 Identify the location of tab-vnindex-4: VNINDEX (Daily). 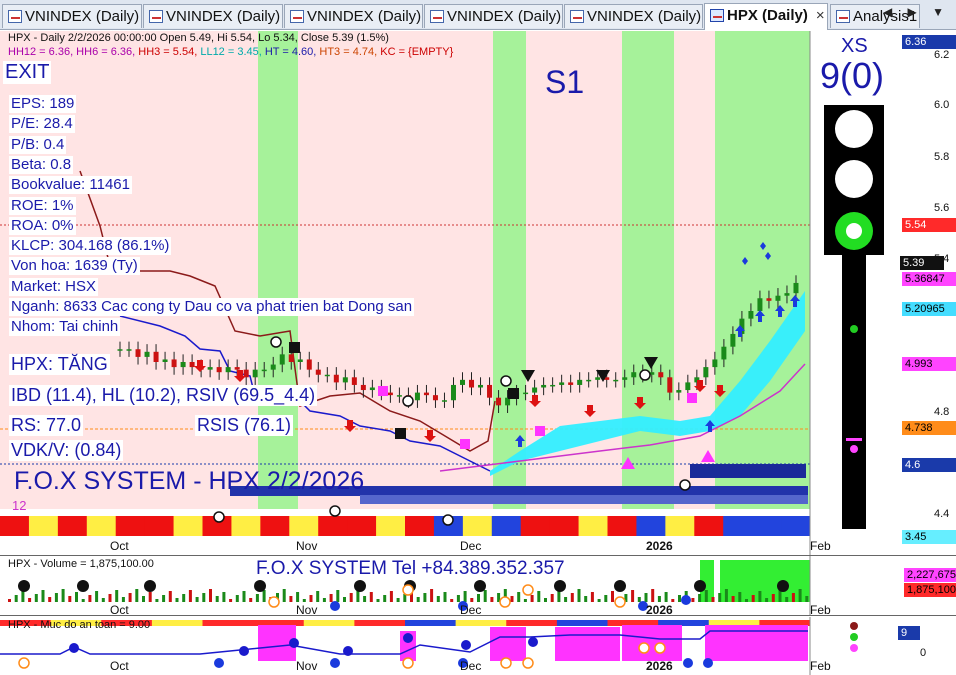
(493, 16).